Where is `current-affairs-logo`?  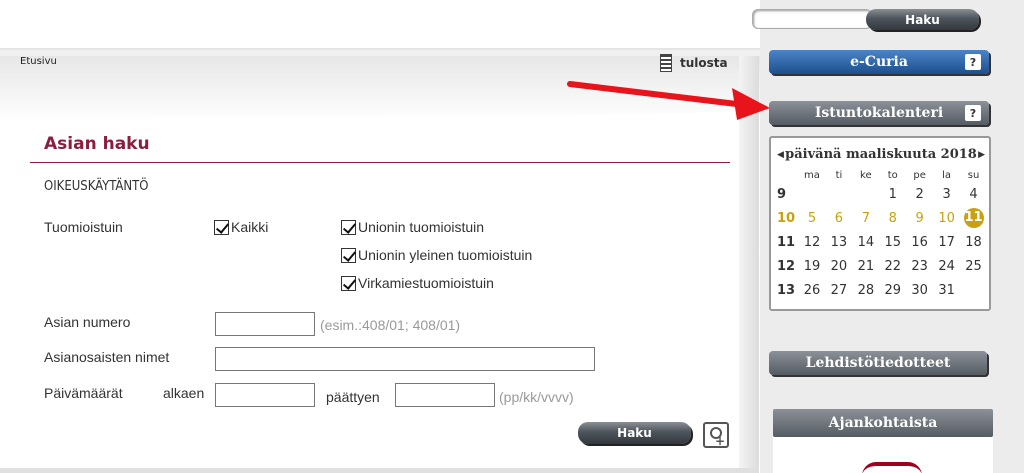 current-affairs-logo is located at coordinates (892, 467).